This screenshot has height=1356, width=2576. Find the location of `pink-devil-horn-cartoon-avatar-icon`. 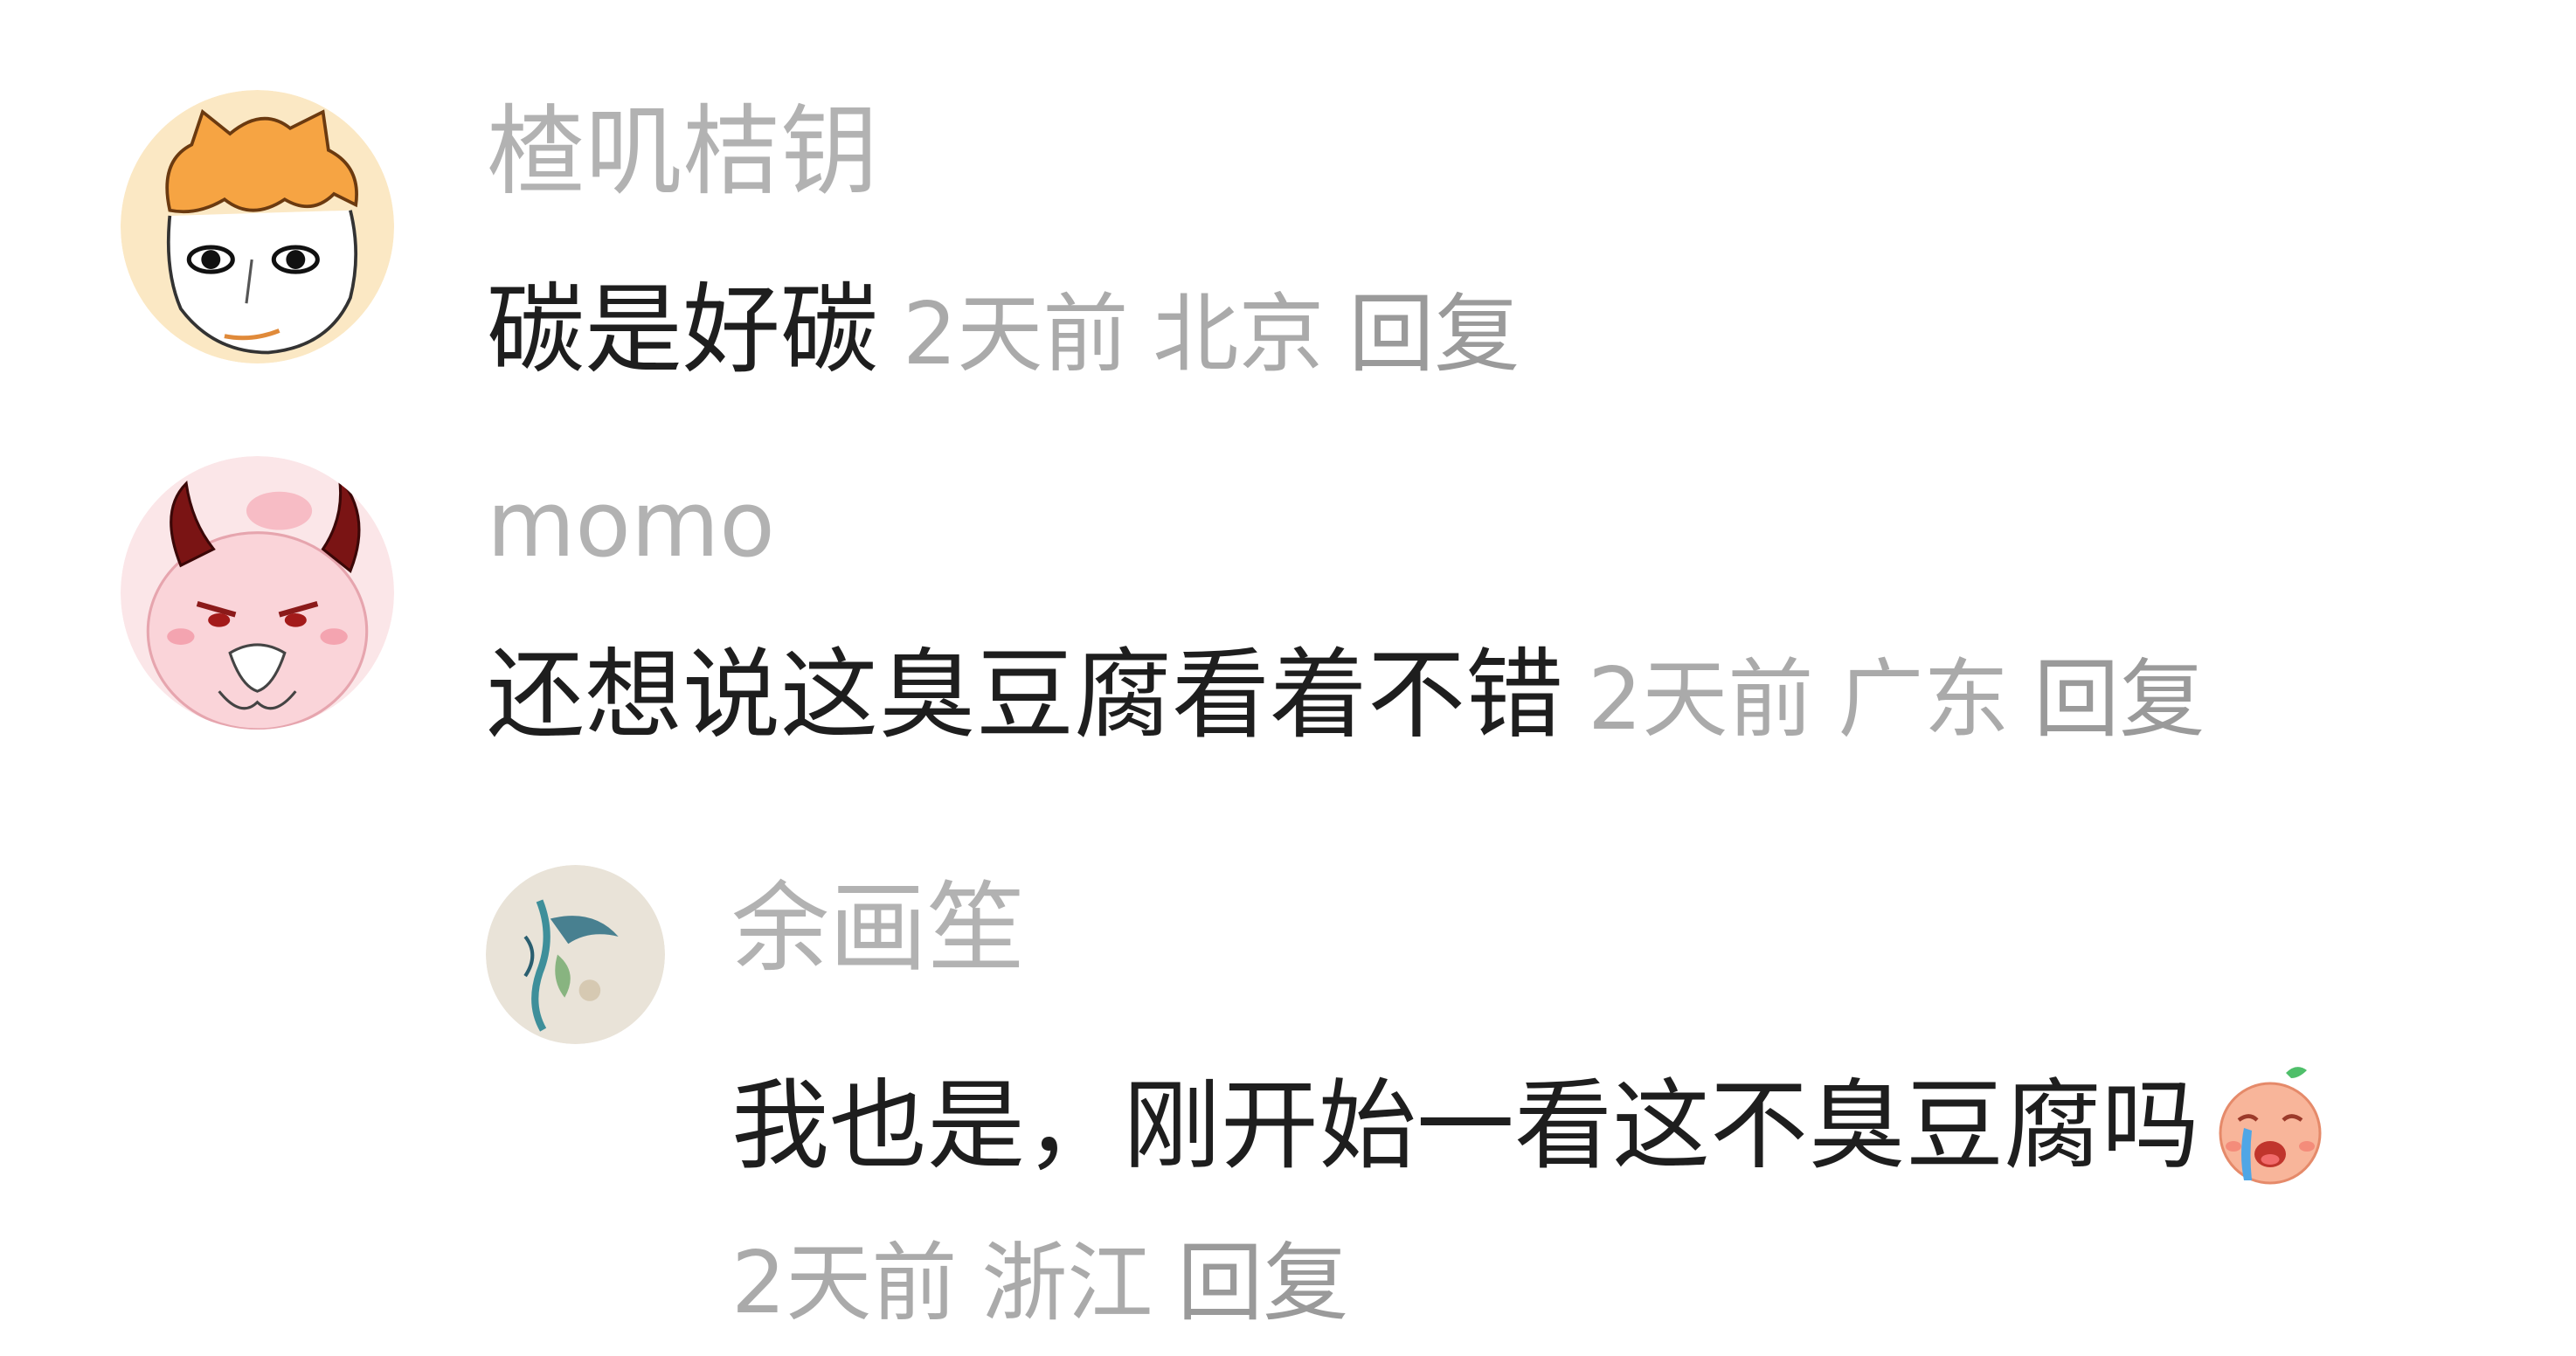

pink-devil-horn-cartoon-avatar-icon is located at coordinates (257, 593).